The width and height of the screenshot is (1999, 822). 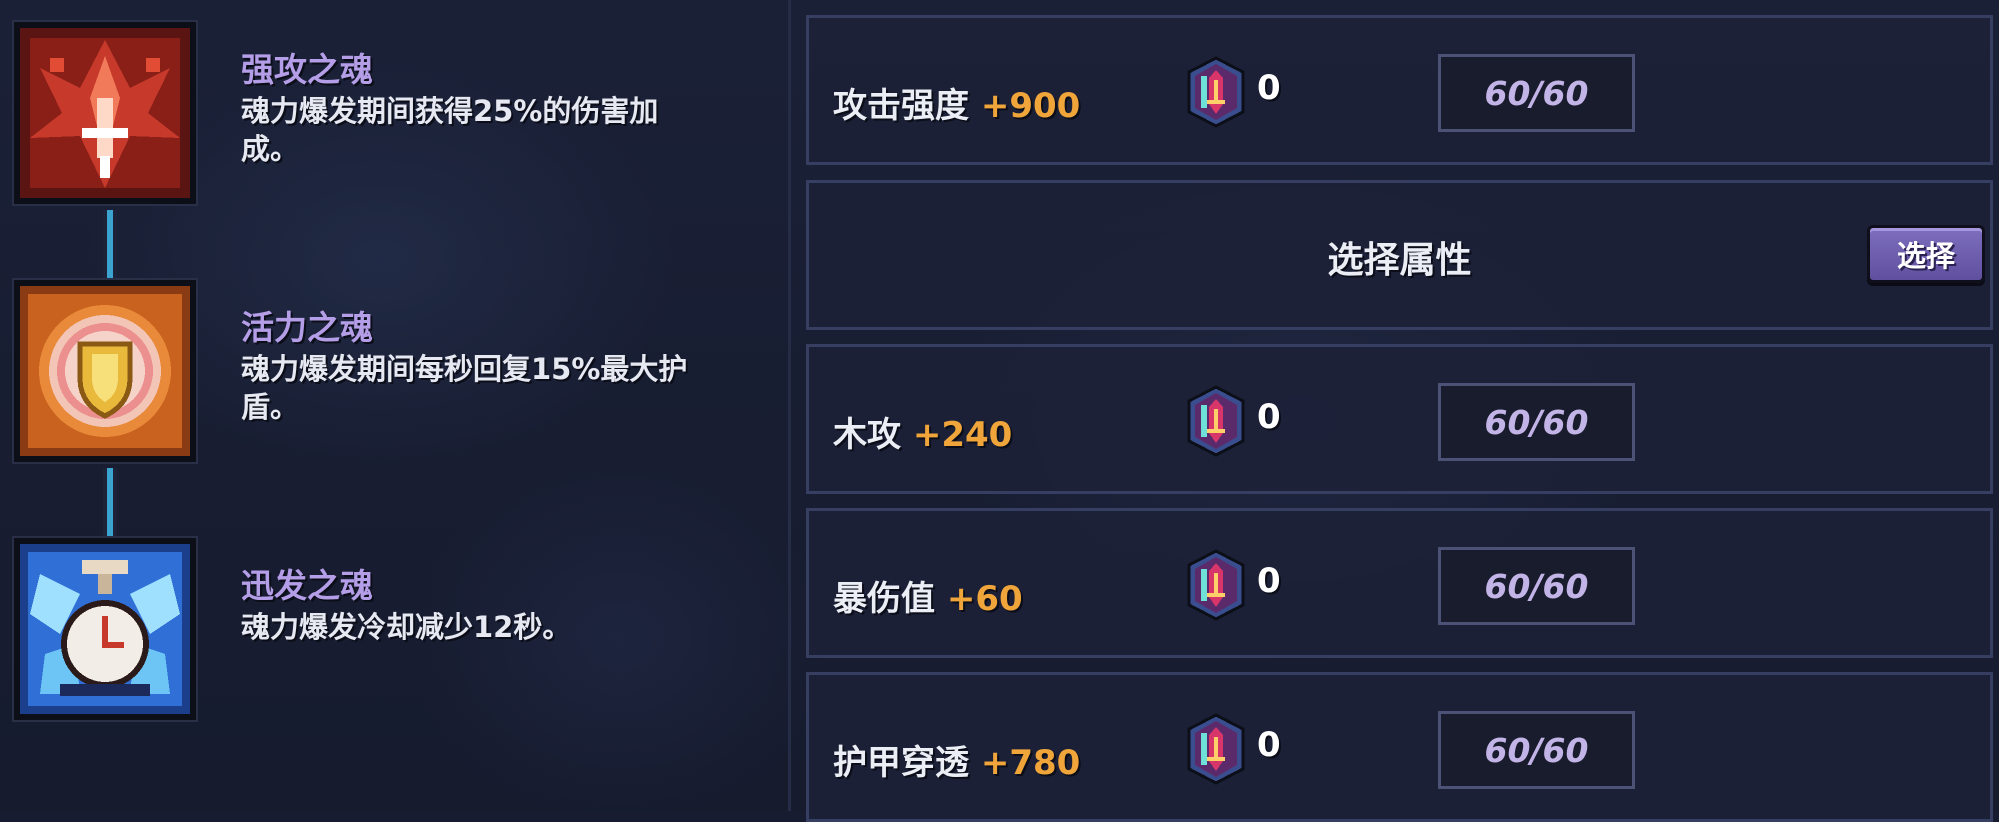 I want to click on stat-name: 木攻, so click(x=867, y=435).